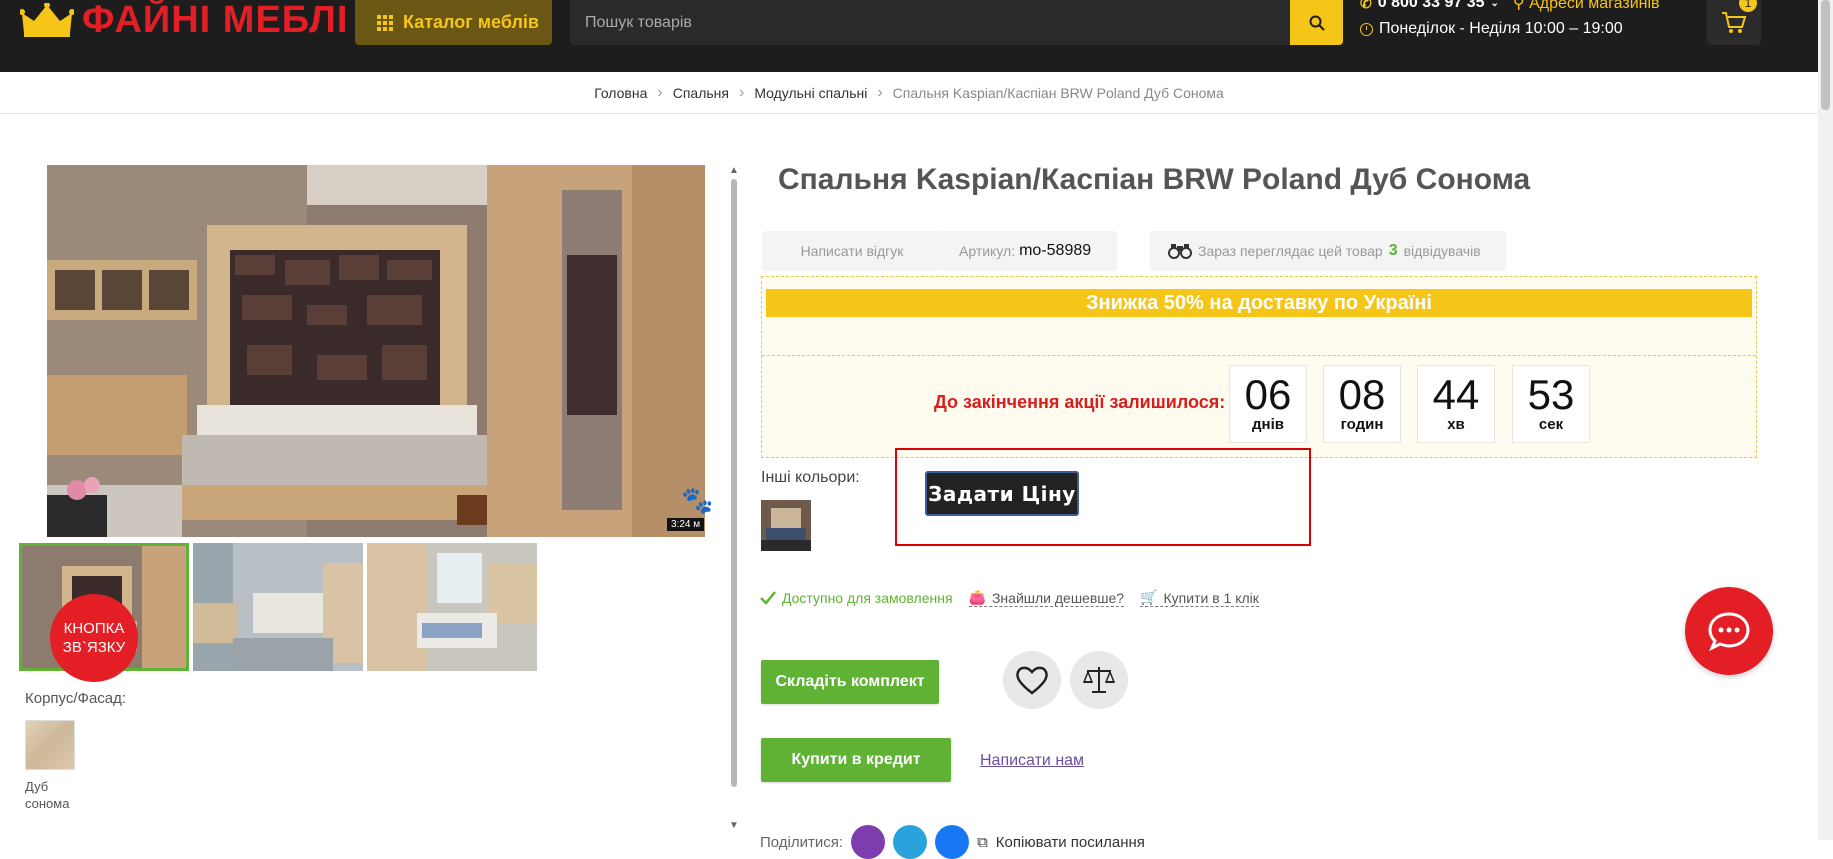 The width and height of the screenshot is (1833, 859). What do you see at coordinates (697, 500) in the screenshot?
I see `paw-icon: 🐾` at bounding box center [697, 500].